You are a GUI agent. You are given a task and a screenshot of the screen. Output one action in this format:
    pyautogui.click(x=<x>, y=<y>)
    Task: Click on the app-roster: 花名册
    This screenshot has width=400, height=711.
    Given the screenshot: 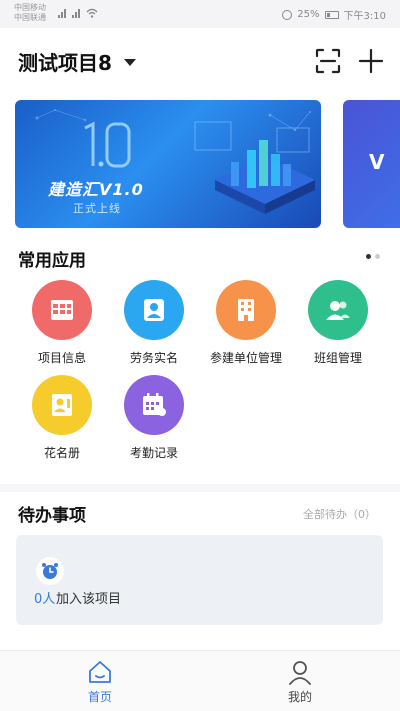 What is the action you would take?
    pyautogui.click(x=62, y=418)
    